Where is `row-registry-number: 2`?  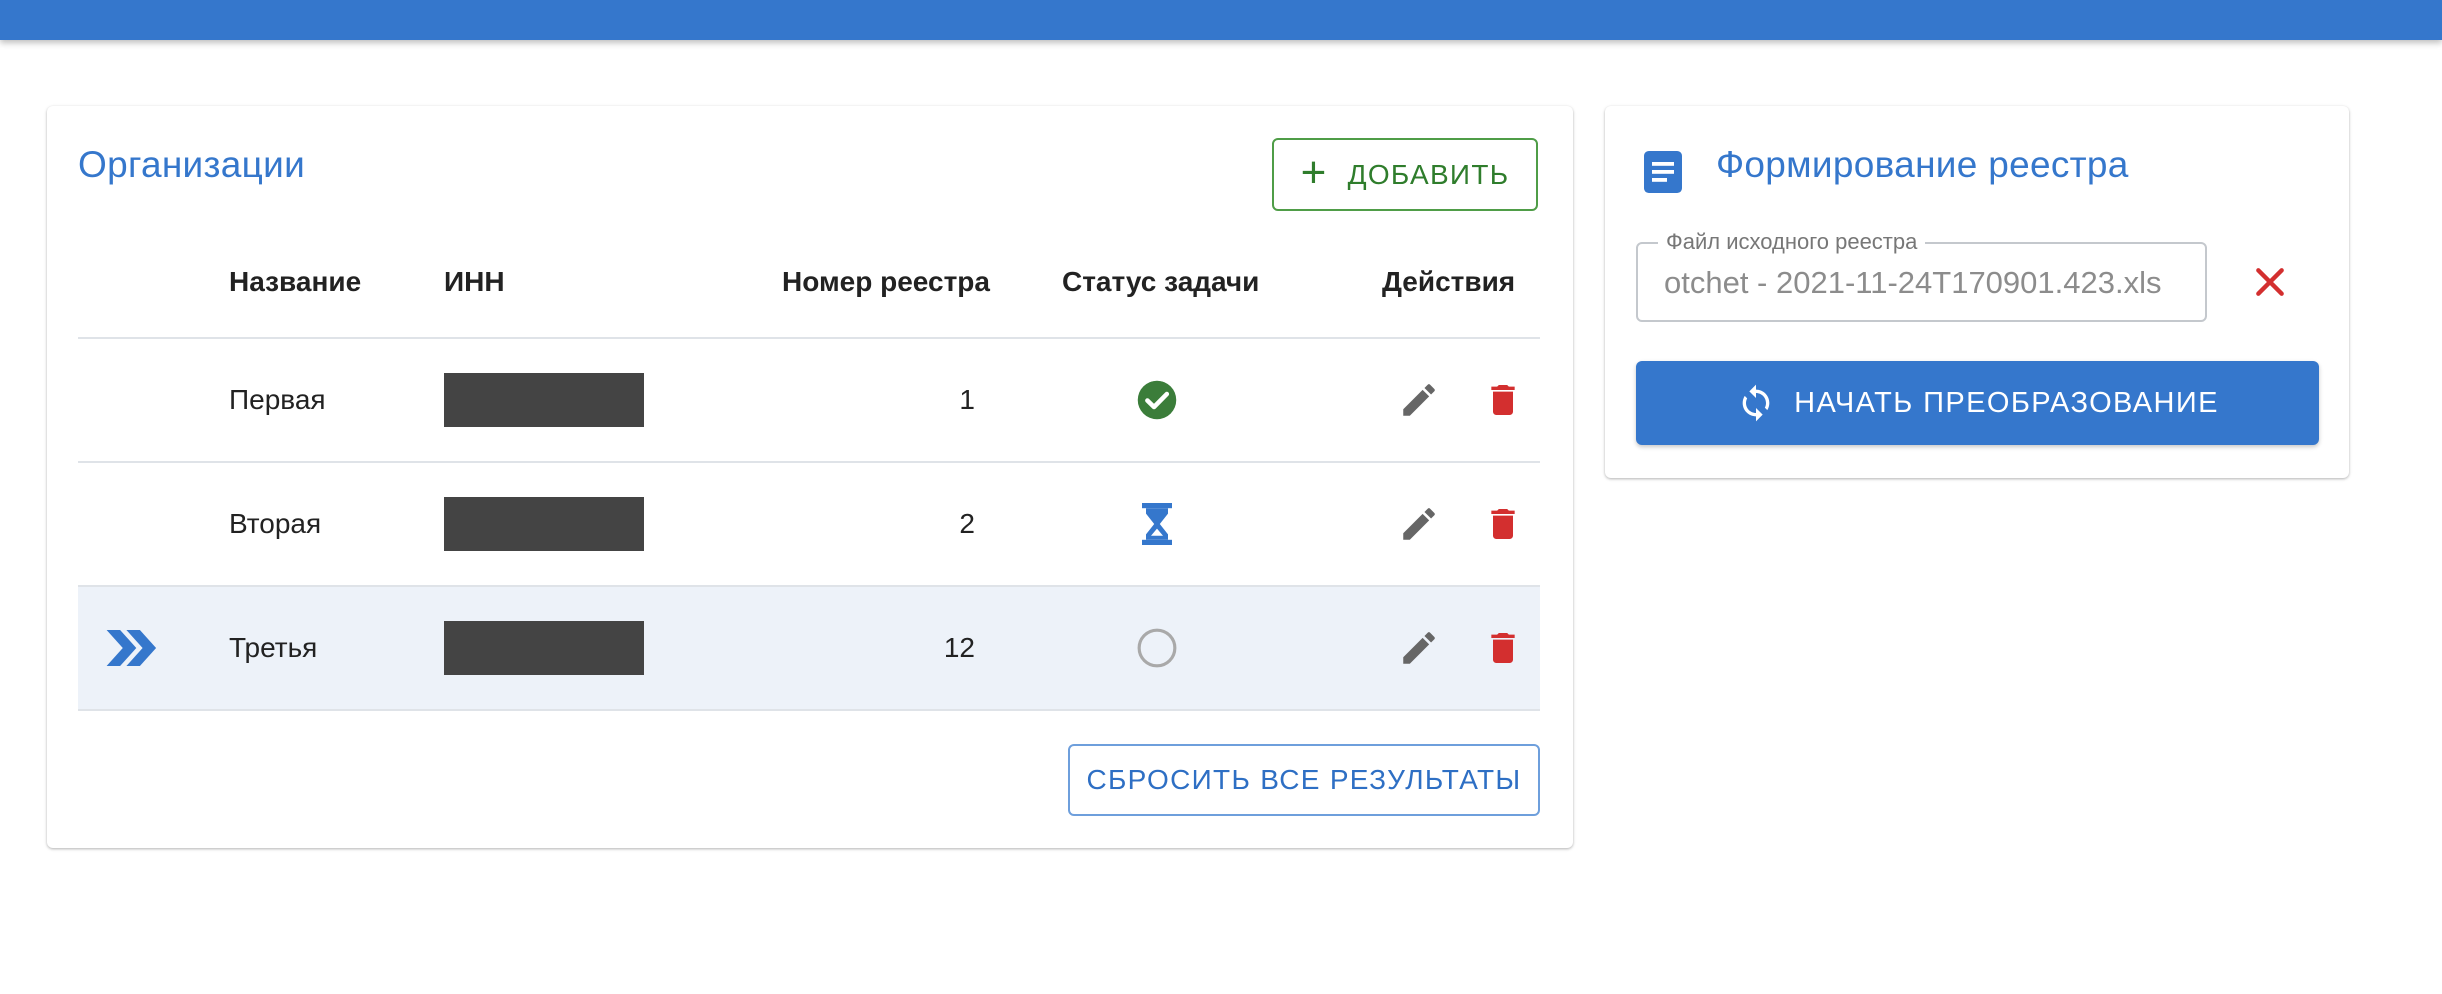 row-registry-number: 2 is located at coordinates (967, 523).